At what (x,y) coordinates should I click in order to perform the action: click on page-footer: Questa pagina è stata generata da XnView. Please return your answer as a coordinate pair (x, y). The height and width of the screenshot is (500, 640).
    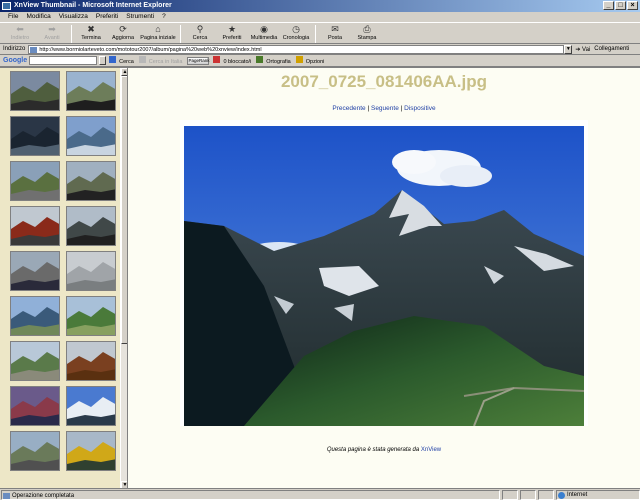
    Looking at the image, I should click on (384, 450).